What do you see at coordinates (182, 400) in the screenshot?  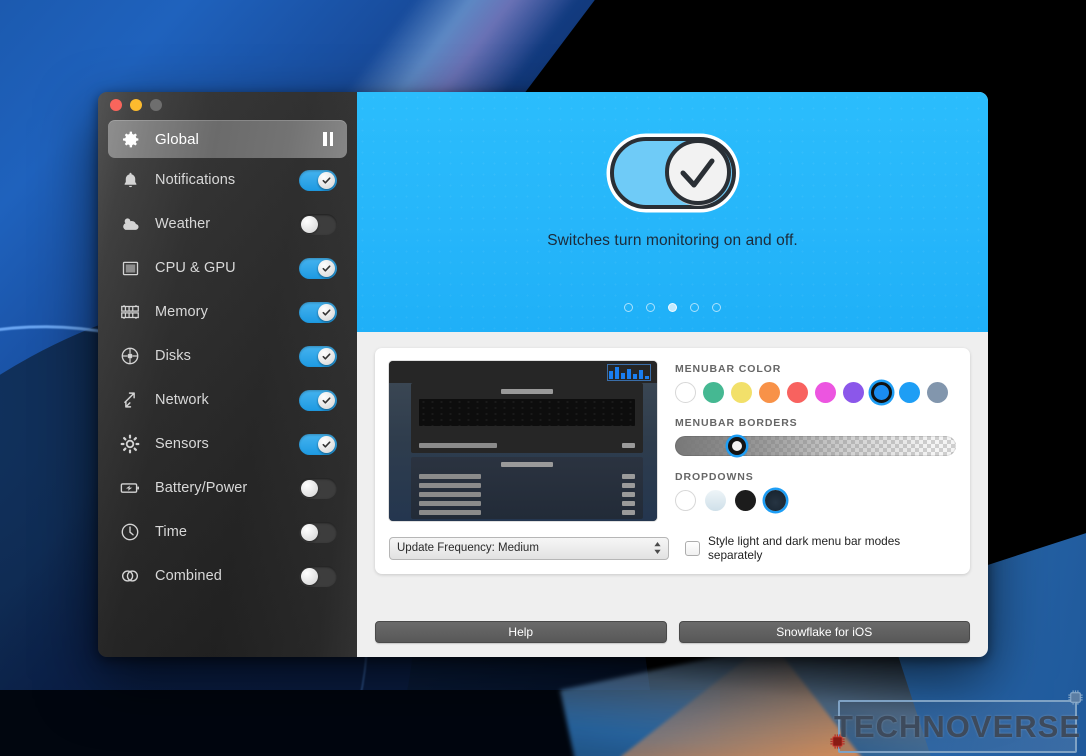 I see `sidebar-item-label: Network` at bounding box center [182, 400].